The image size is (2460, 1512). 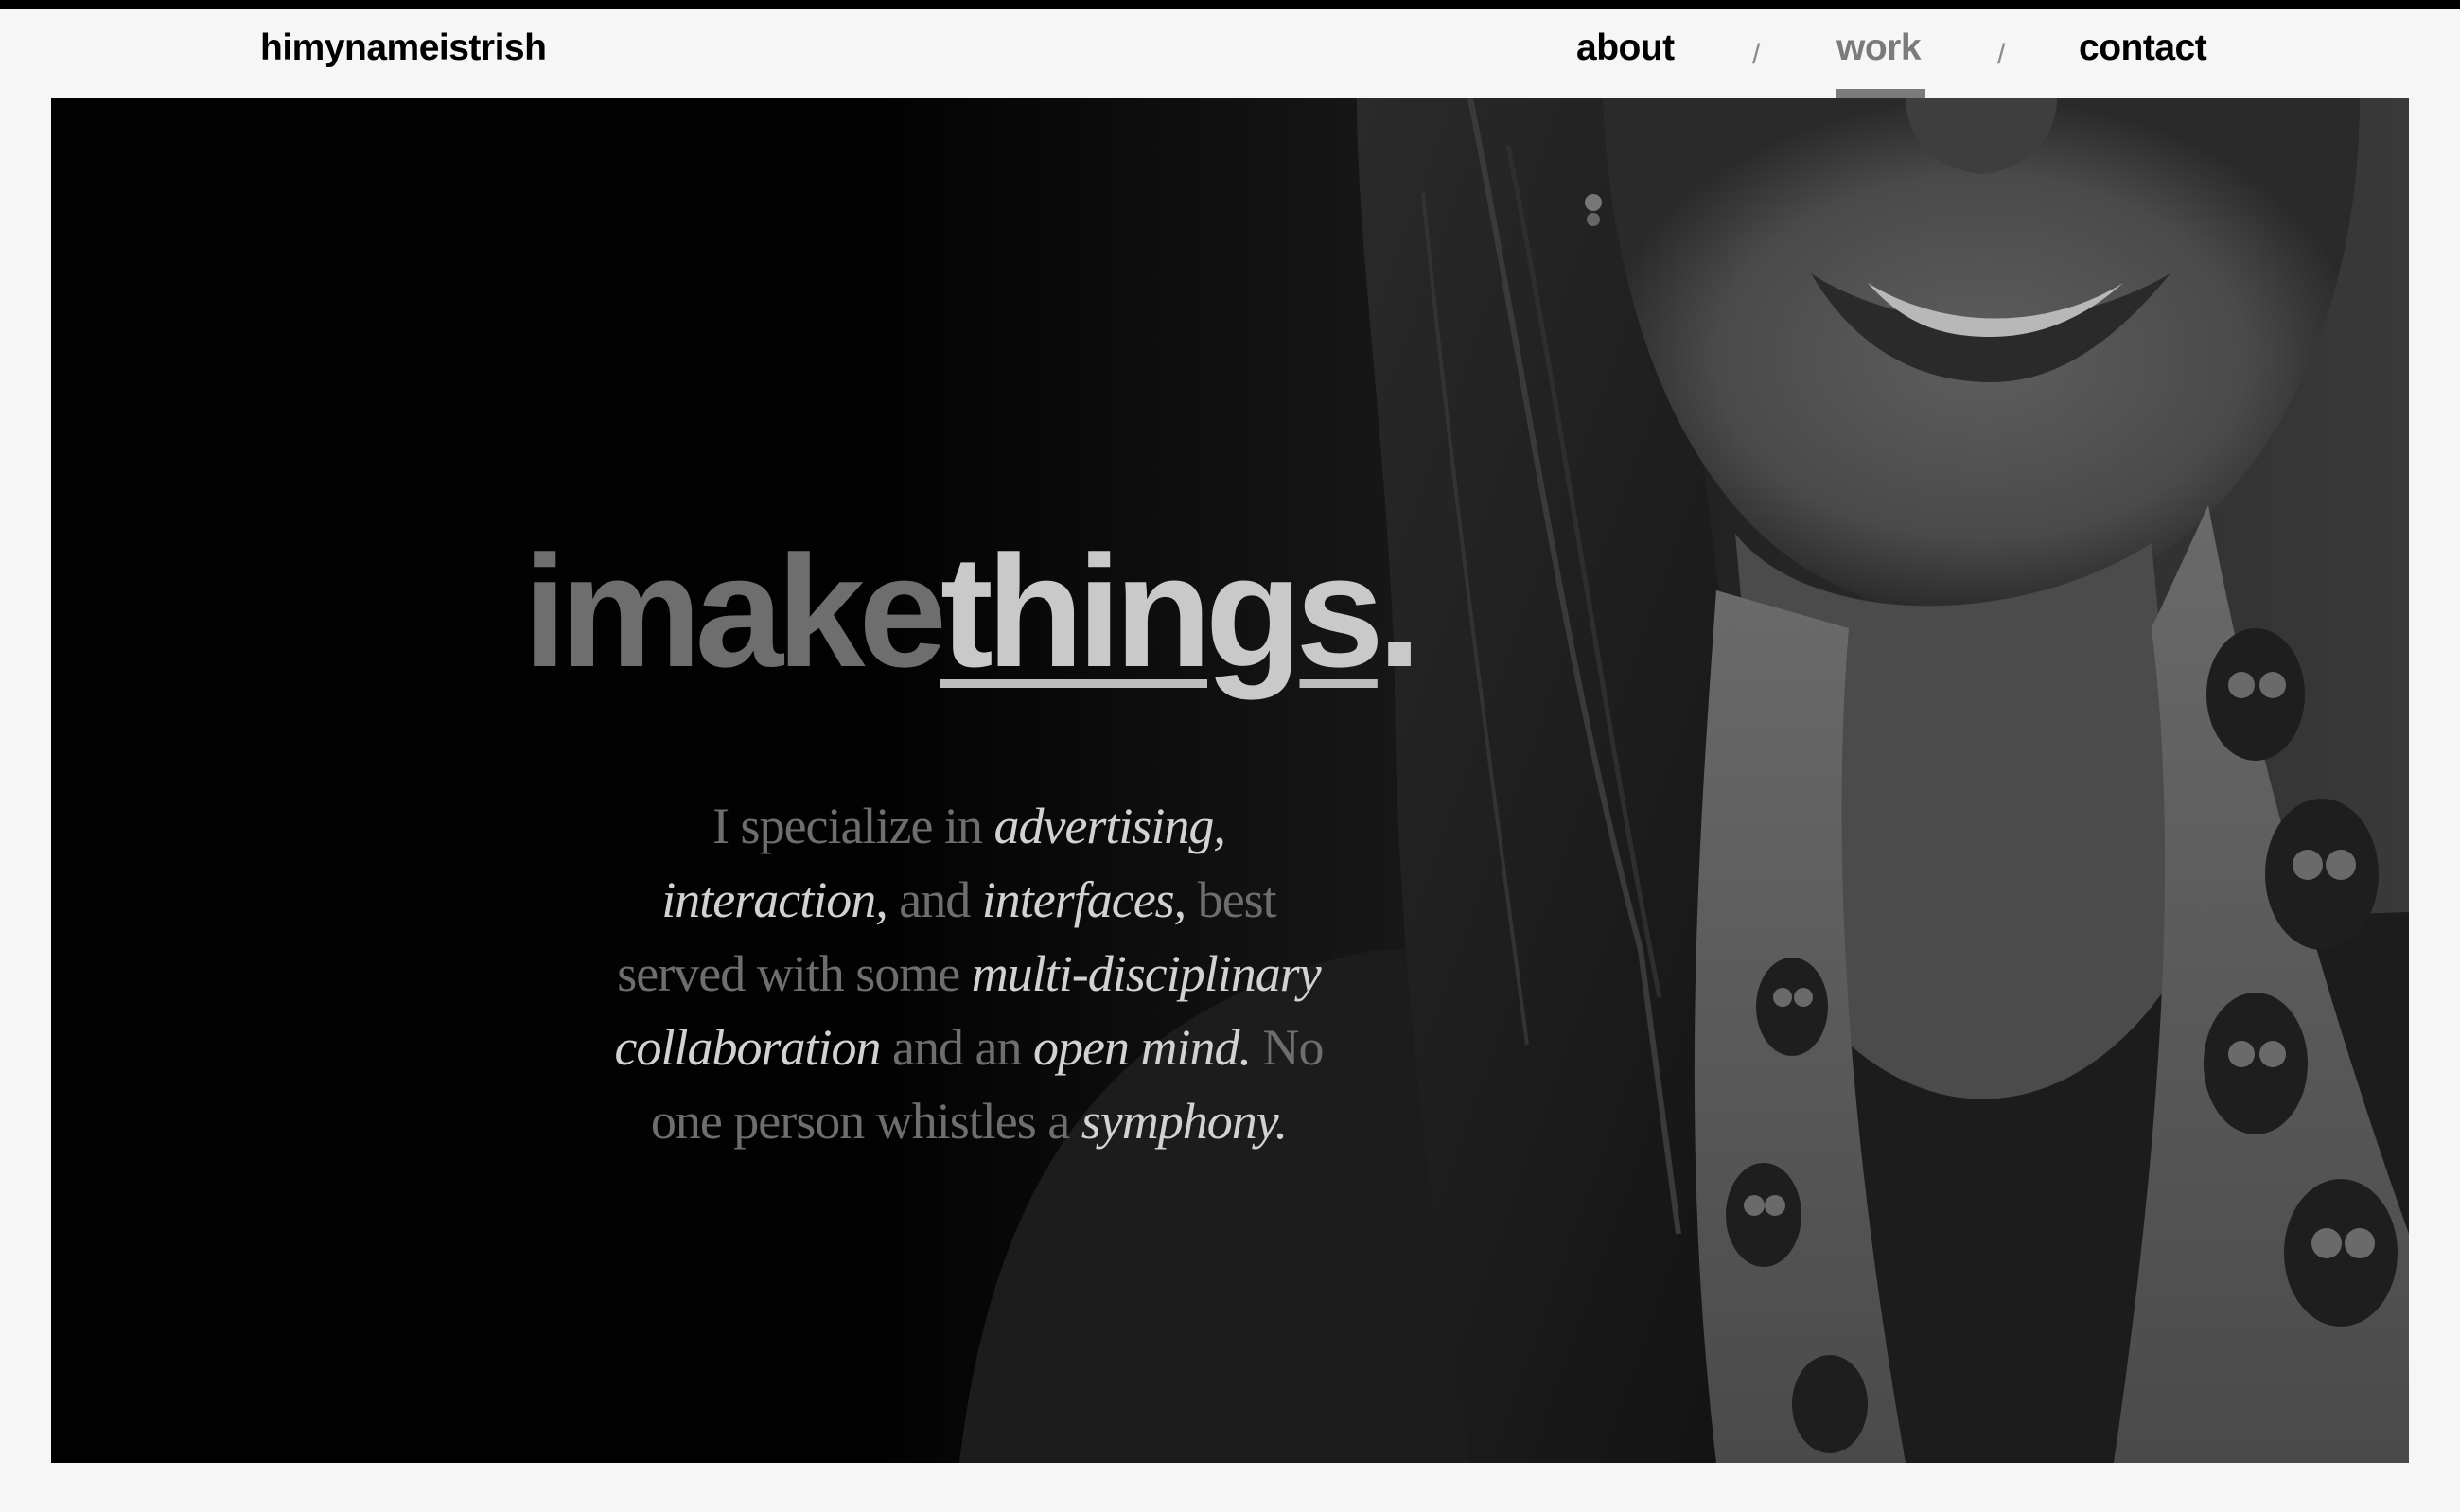 What do you see at coordinates (934, 899) in the screenshot?
I see `tagline-text: and` at bounding box center [934, 899].